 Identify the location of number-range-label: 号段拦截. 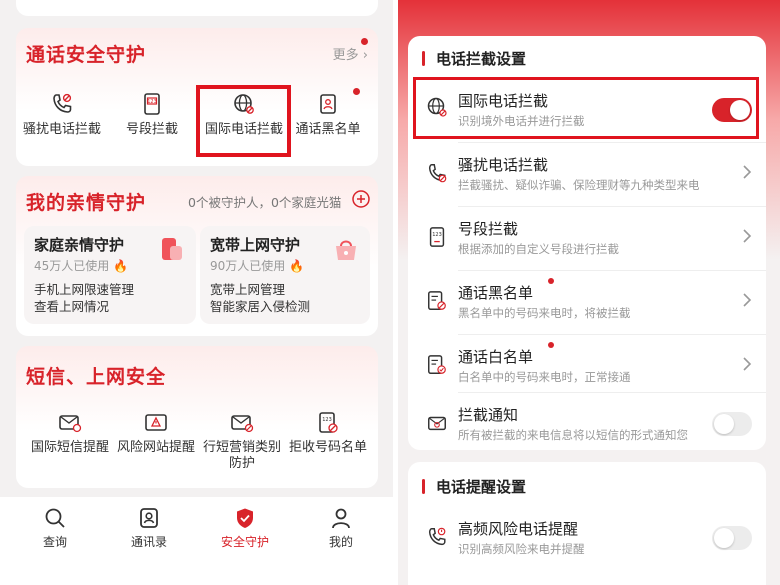
(151, 129).